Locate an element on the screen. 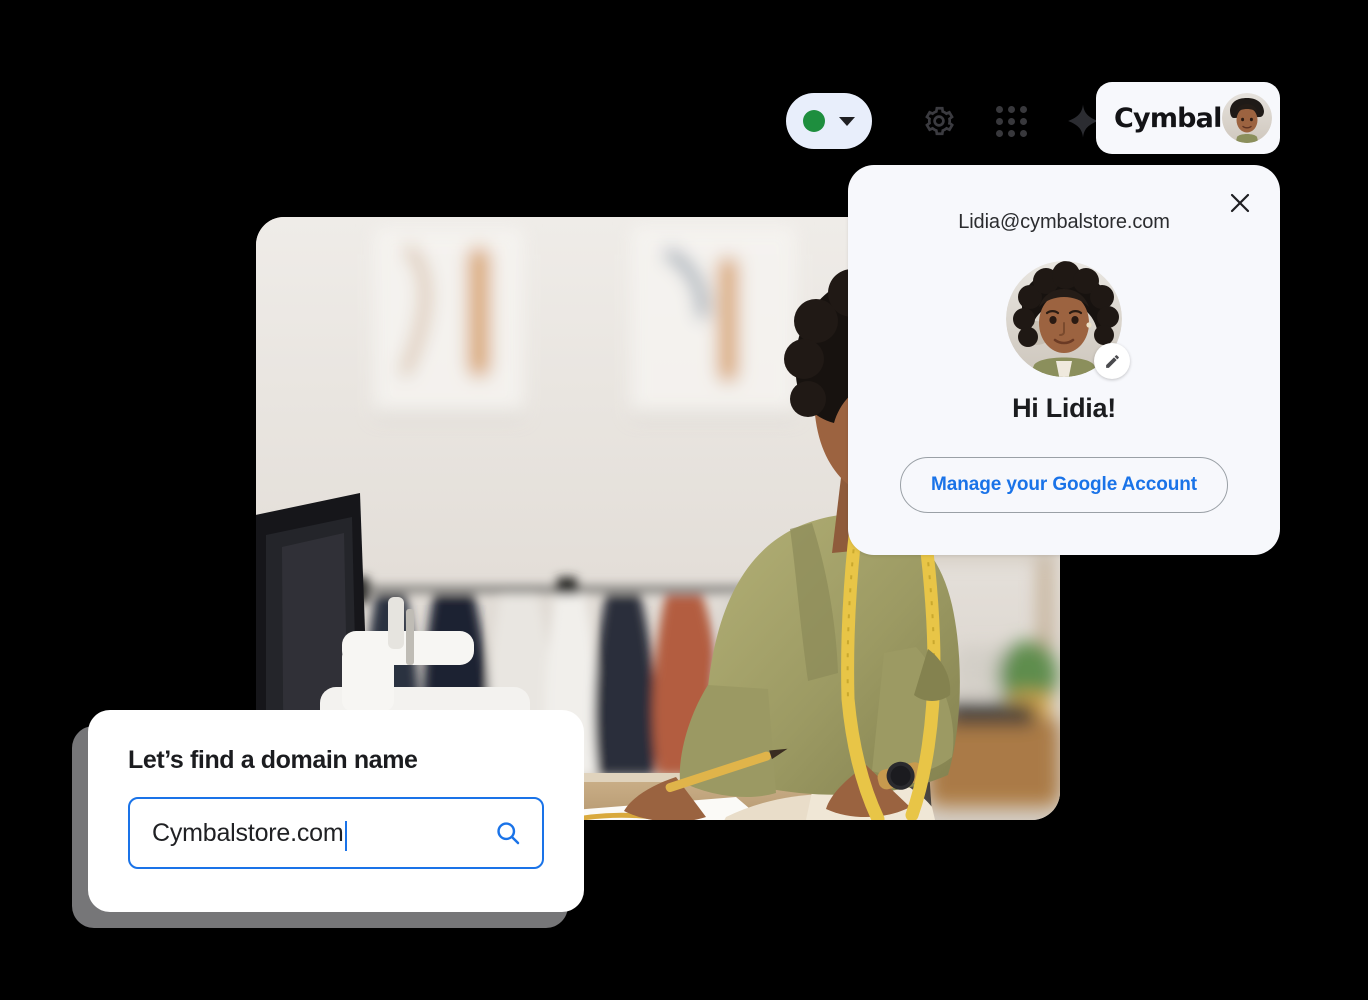  status-indicator-pill is located at coordinates (829, 121).